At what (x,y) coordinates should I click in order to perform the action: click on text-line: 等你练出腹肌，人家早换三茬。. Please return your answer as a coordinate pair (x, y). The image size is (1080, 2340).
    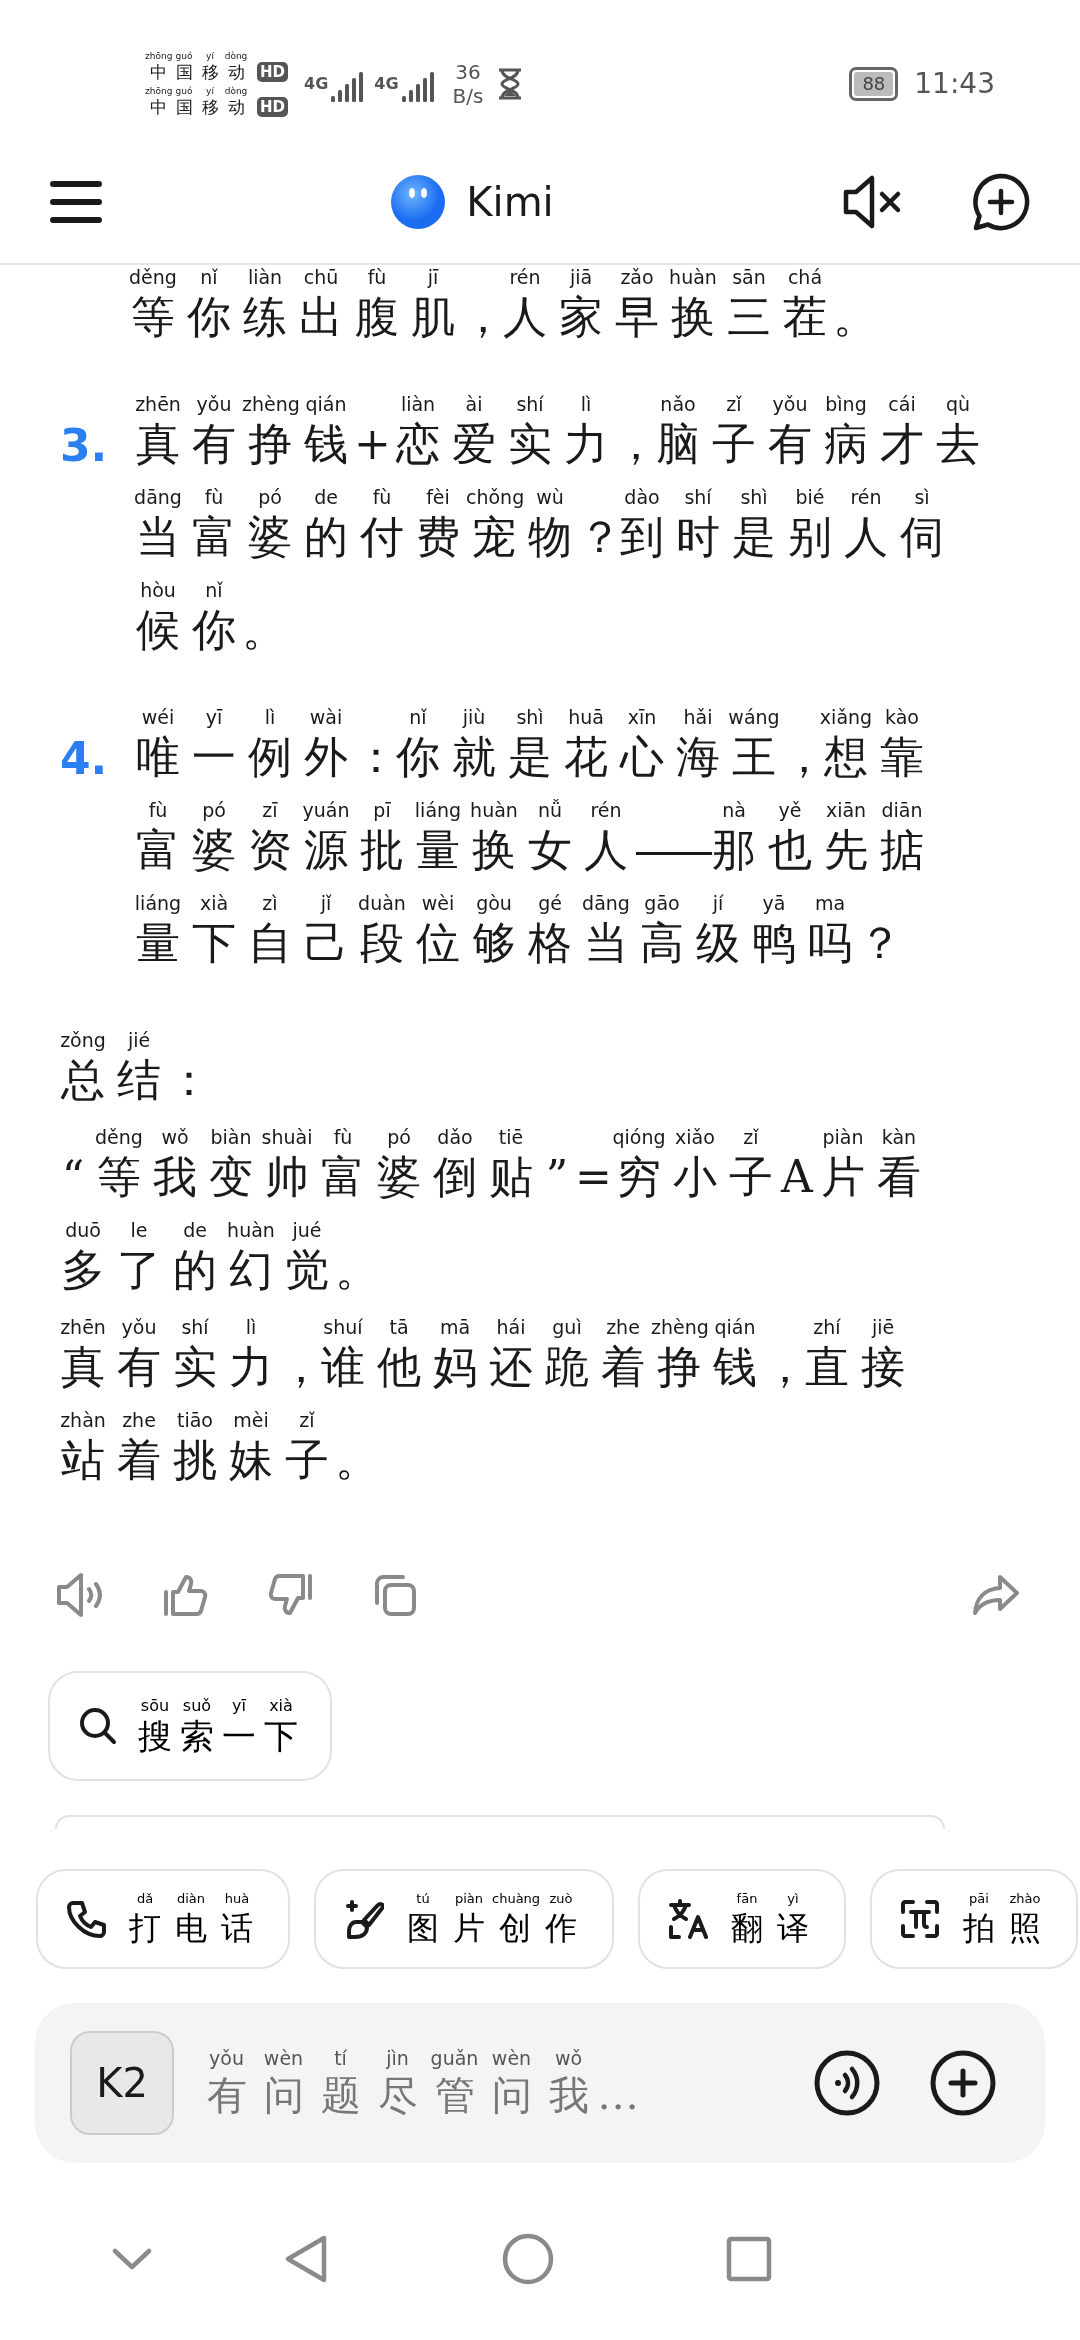
    Looking at the image, I should click on (499, 317).